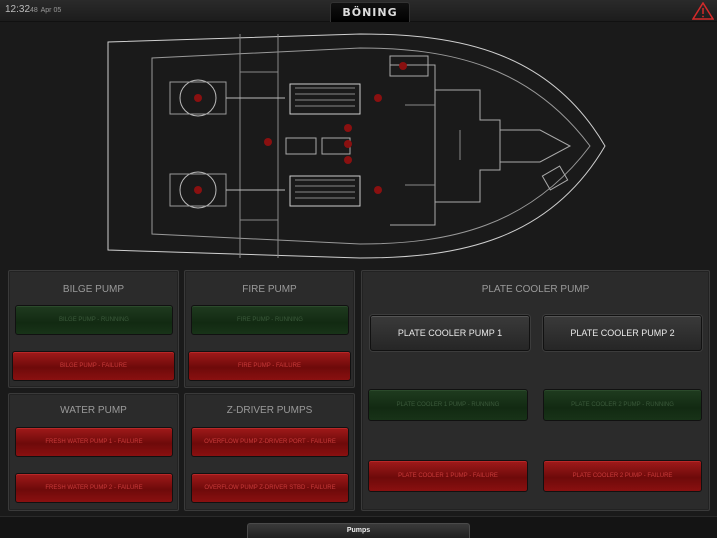  What do you see at coordinates (269, 366) in the screenshot?
I see `fire-pump-failure-indicator: FIRE PUMP - FAILURE` at bounding box center [269, 366].